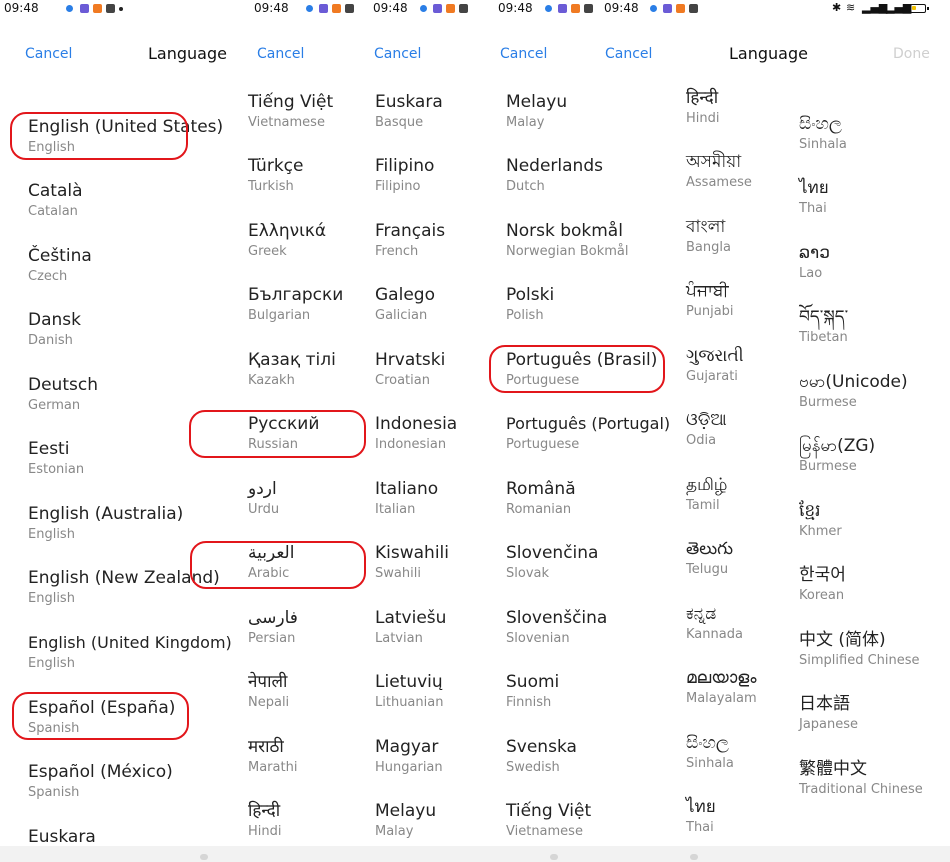  Describe the element at coordinates (714, 633) in the screenshot. I see `language-item: ಕನ್ನಡ Kannada` at that location.